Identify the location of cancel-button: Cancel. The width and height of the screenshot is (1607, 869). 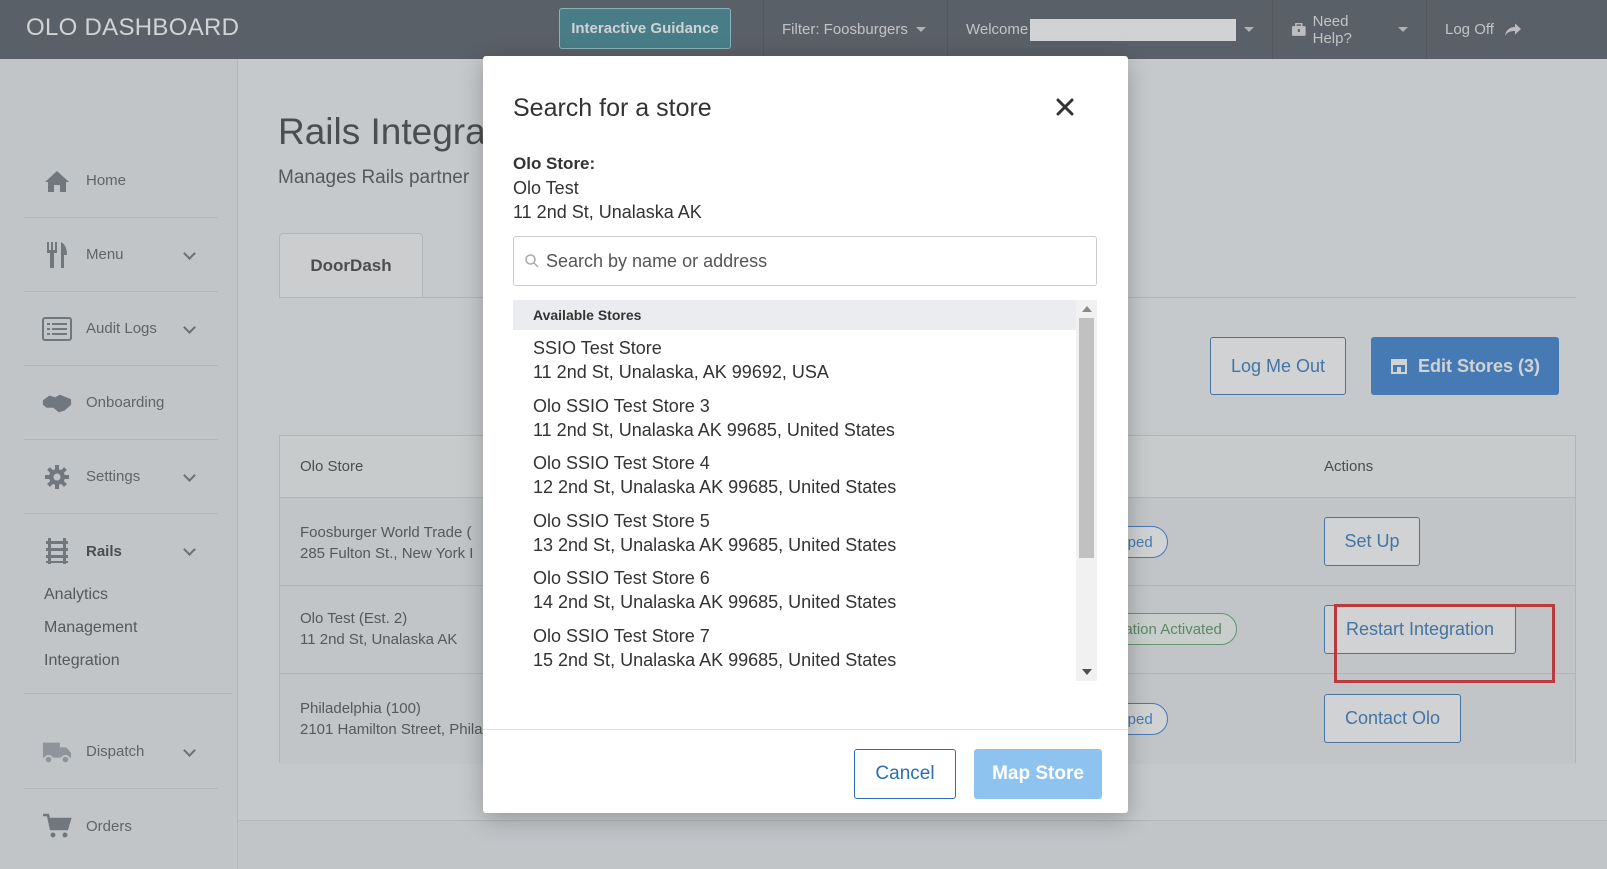
(905, 774).